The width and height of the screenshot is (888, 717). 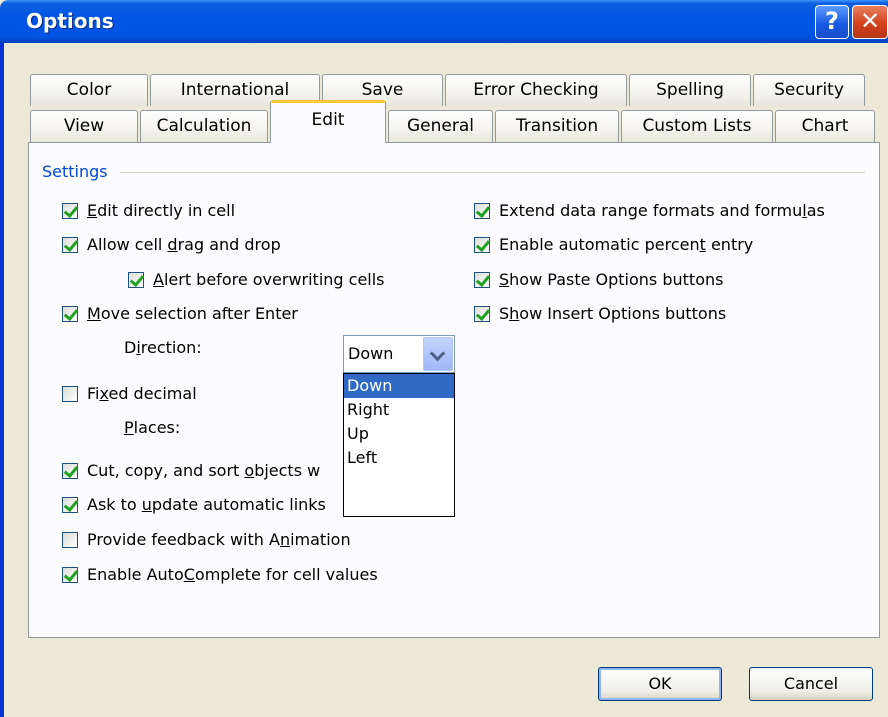 I want to click on tab-custom-lists: Custom Lists, so click(x=697, y=126).